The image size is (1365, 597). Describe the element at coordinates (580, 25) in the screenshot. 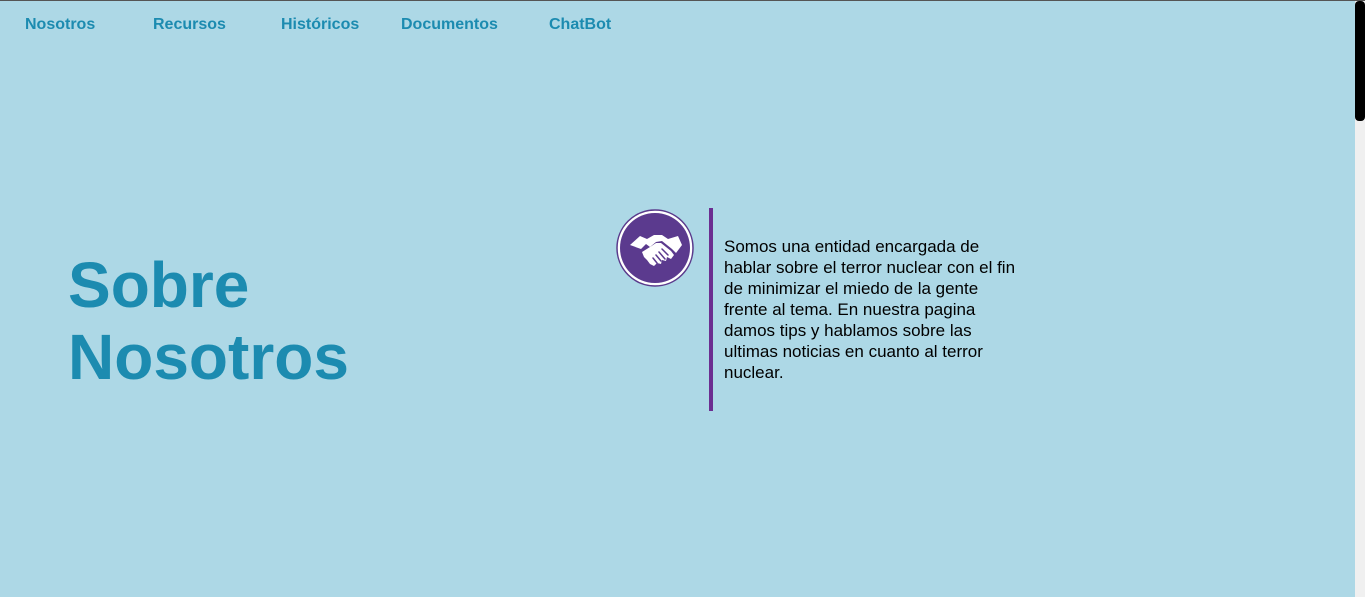

I see `nav-link-chatbot: ChatBot` at that location.